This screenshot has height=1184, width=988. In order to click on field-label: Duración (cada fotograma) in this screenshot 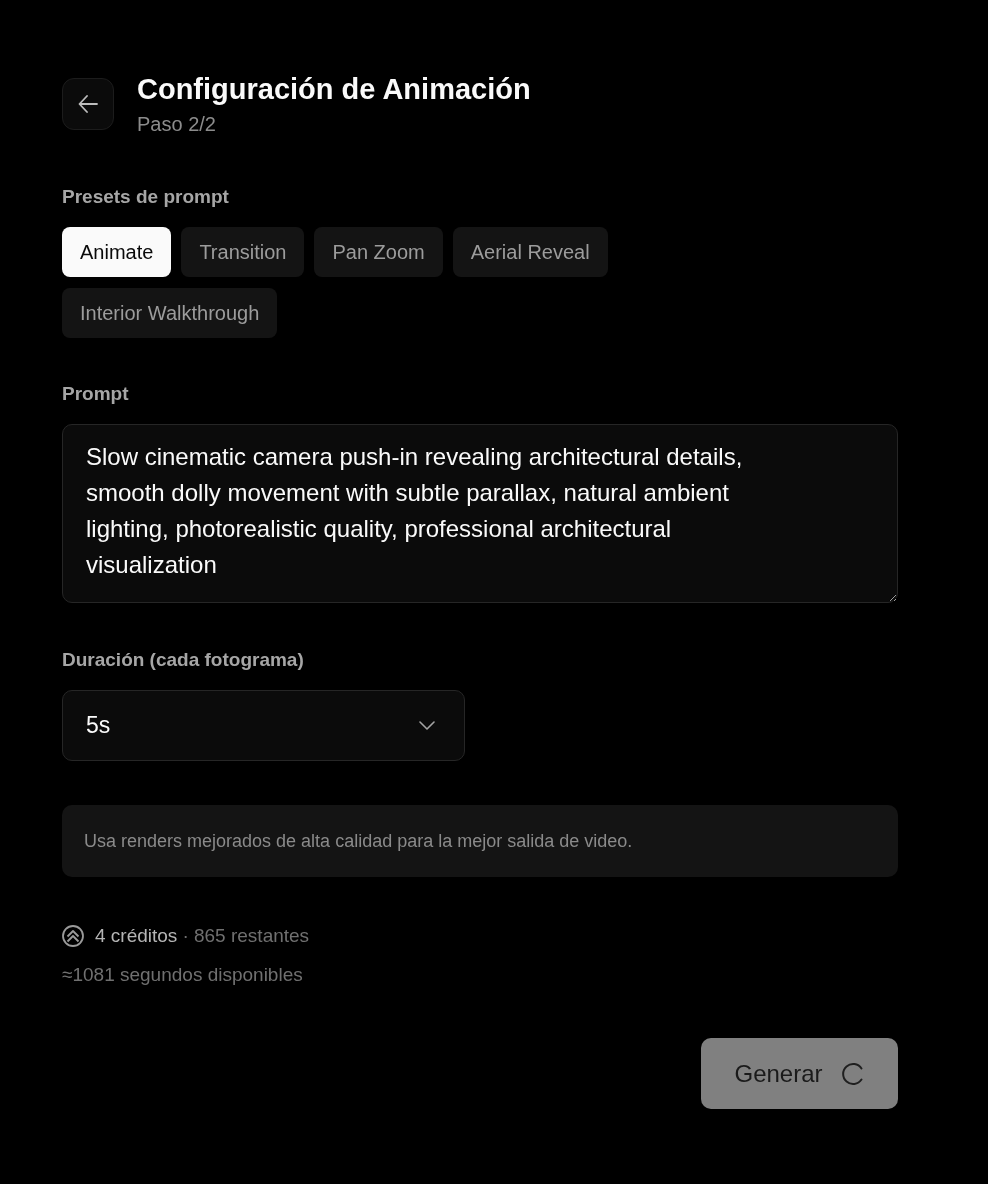, I will do `click(183, 660)`.